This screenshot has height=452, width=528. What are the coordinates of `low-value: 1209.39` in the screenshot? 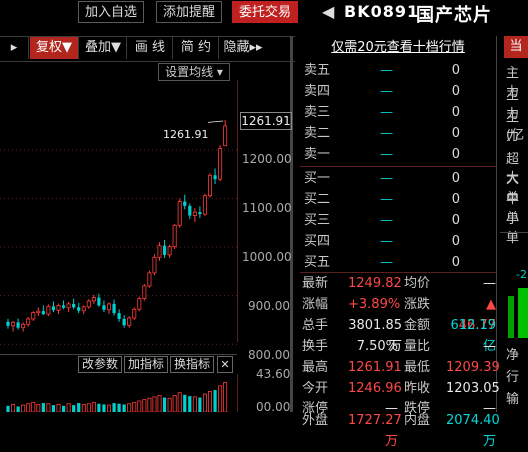 It's located at (473, 367).